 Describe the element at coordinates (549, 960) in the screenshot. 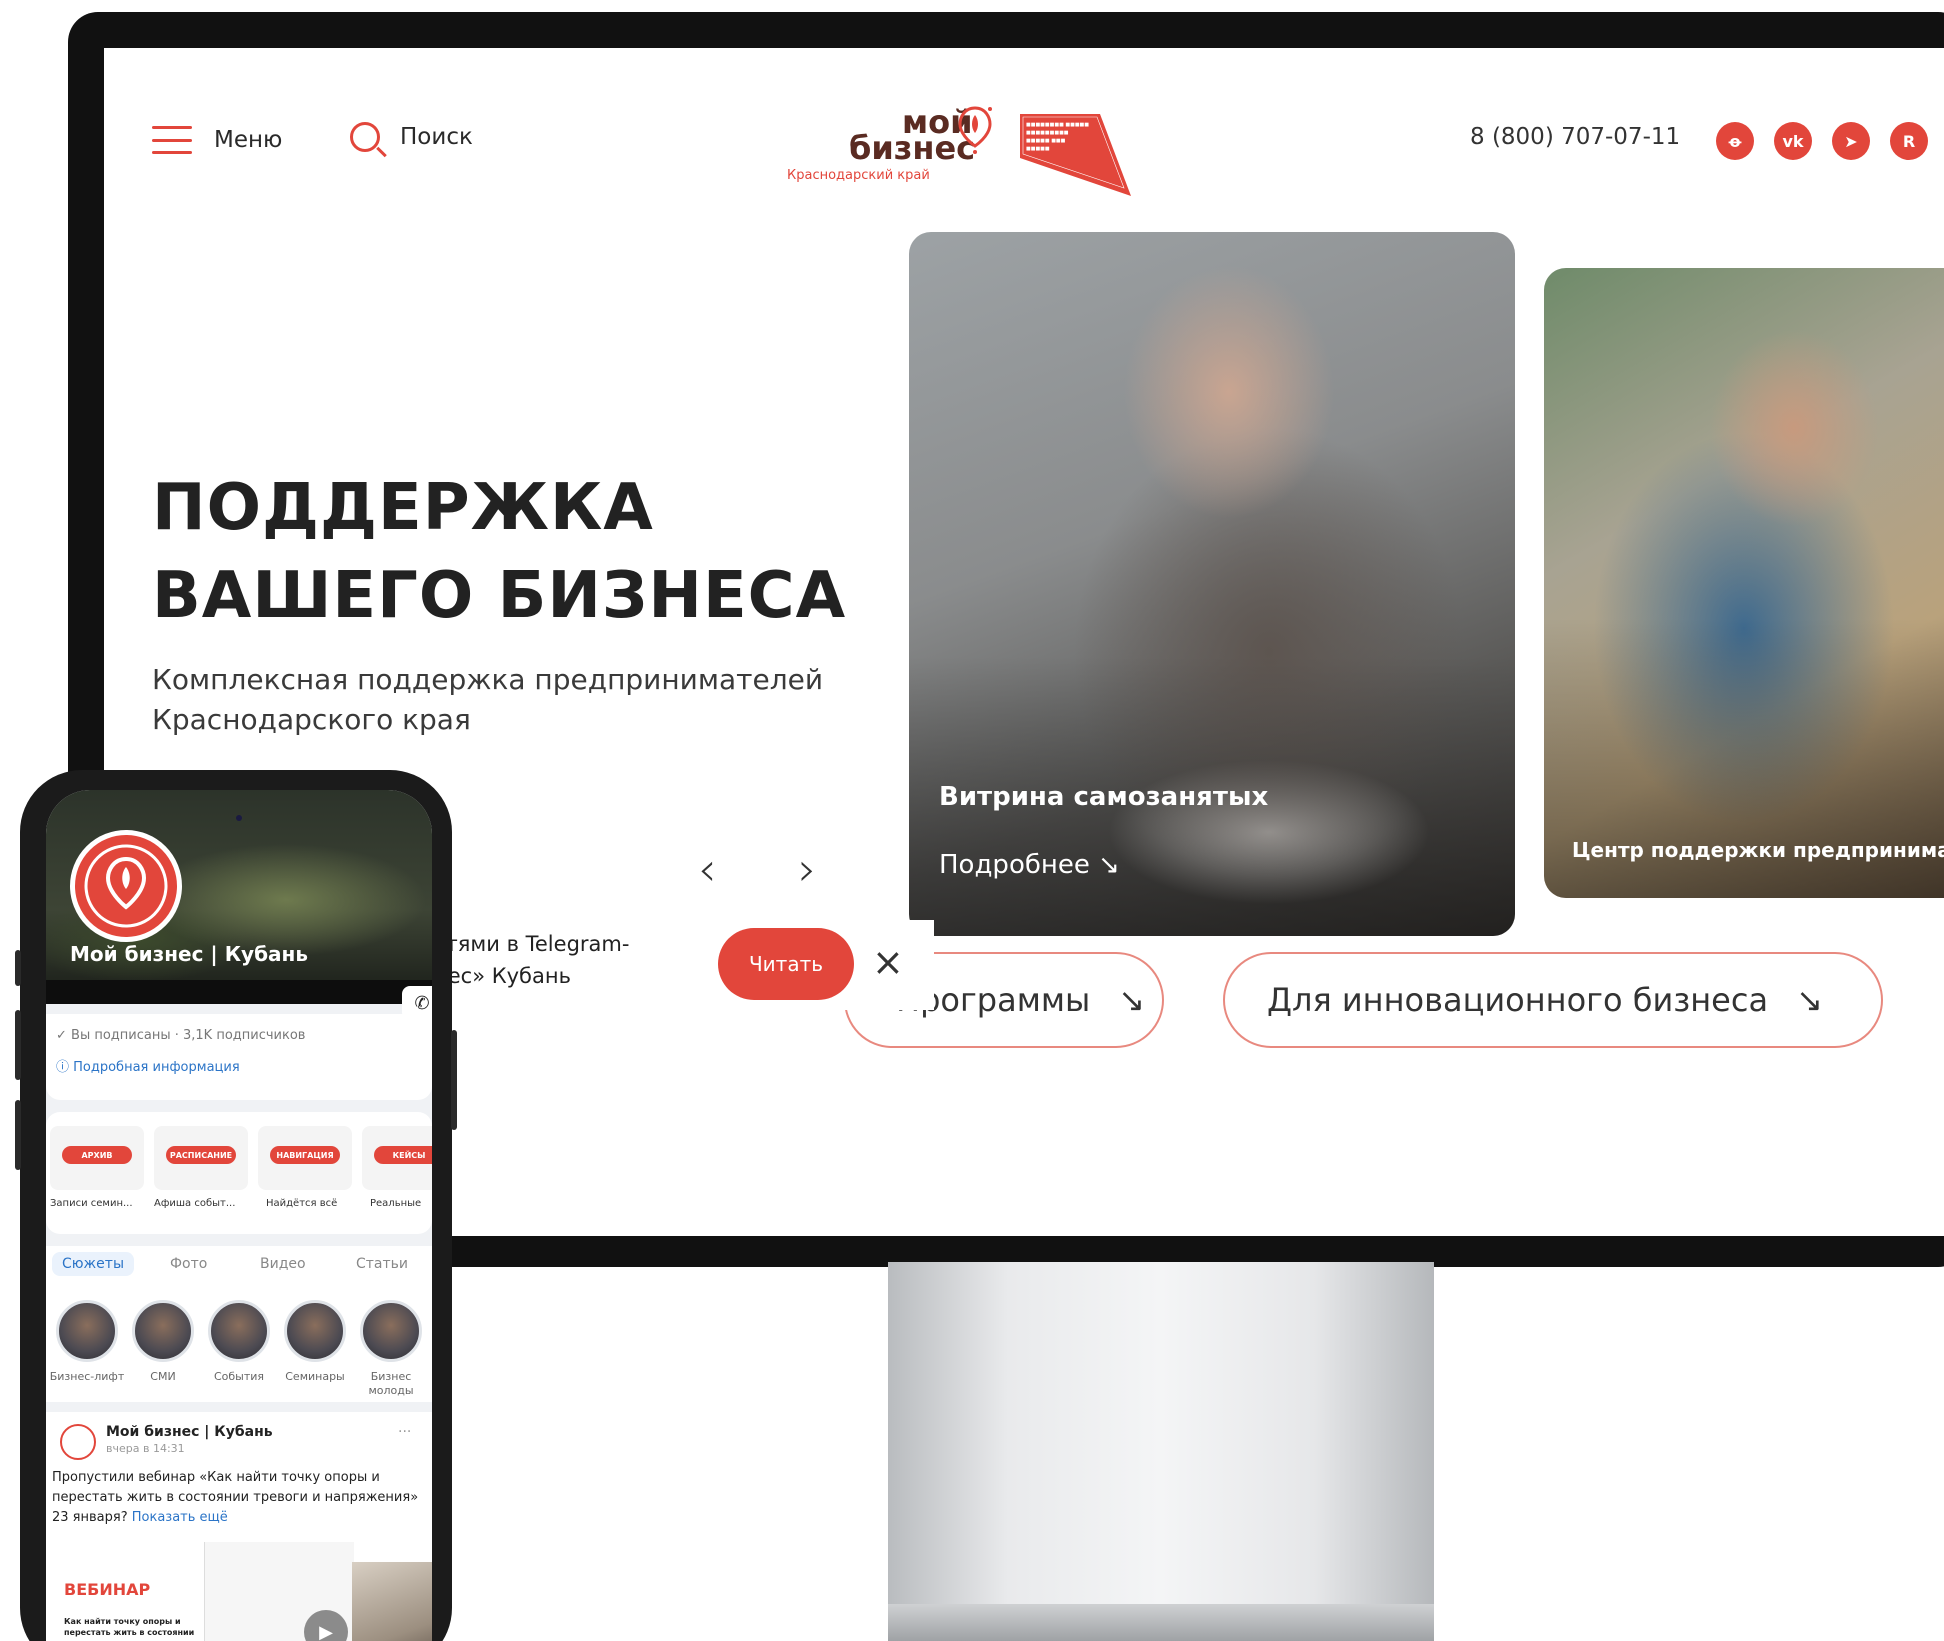

I see `telegram-popup-text: стями в Telegram- нес» Кубань` at that location.